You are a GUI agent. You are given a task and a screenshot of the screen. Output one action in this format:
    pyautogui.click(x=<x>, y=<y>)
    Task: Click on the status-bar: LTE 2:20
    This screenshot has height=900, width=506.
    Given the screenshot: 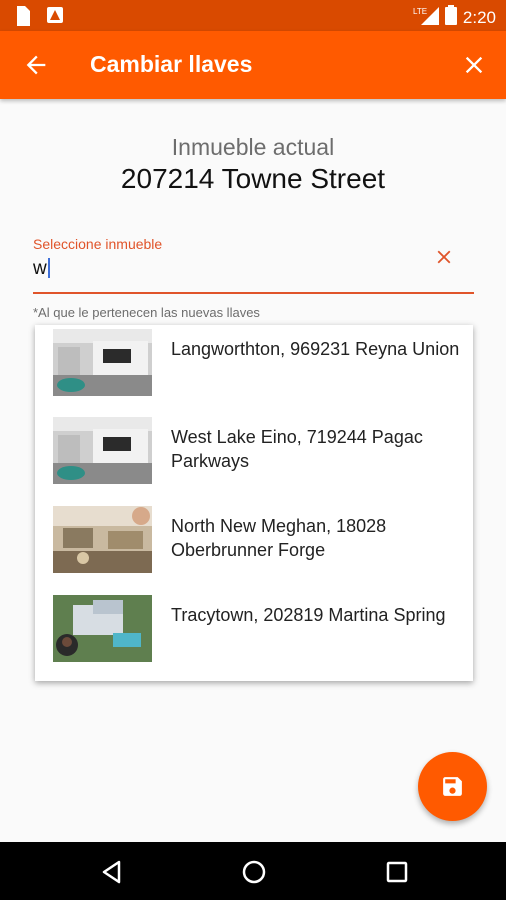 What is the action you would take?
    pyautogui.click(x=253, y=15)
    